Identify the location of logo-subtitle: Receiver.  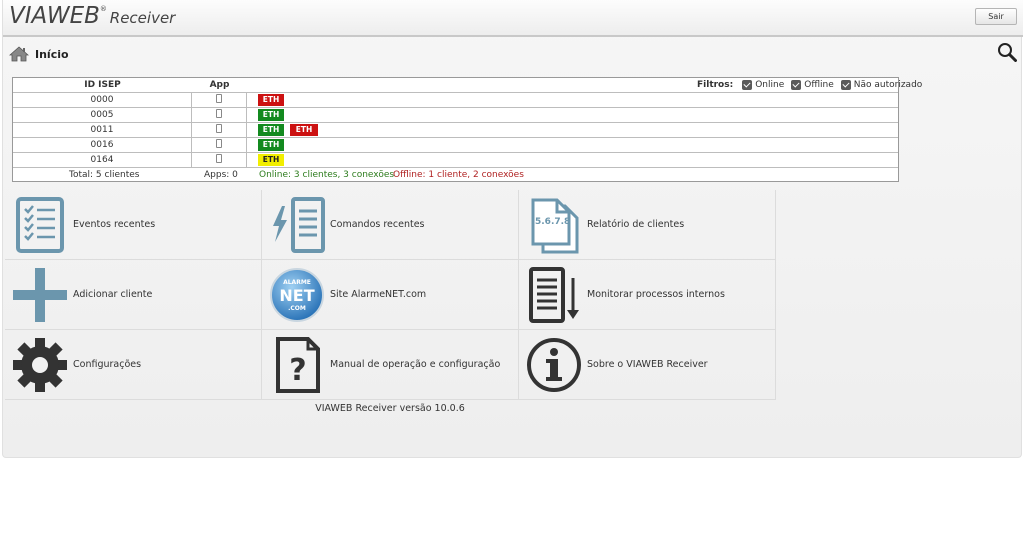
(142, 18).